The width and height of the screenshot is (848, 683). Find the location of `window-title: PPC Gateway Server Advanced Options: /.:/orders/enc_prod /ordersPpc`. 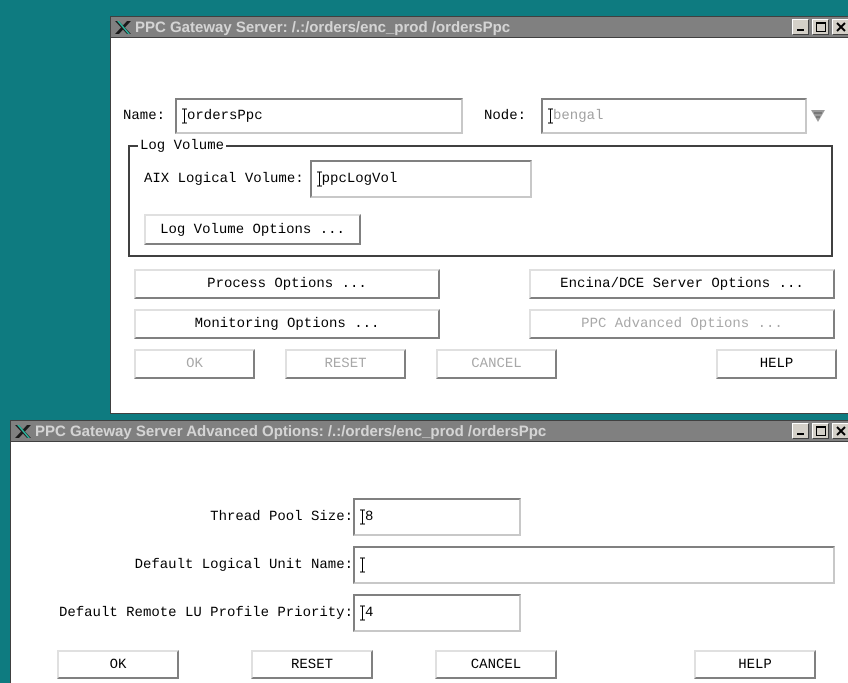

window-title: PPC Gateway Server Advanced Options: /.:/orders/enc_prod /ordersPpc is located at coordinates (291, 431).